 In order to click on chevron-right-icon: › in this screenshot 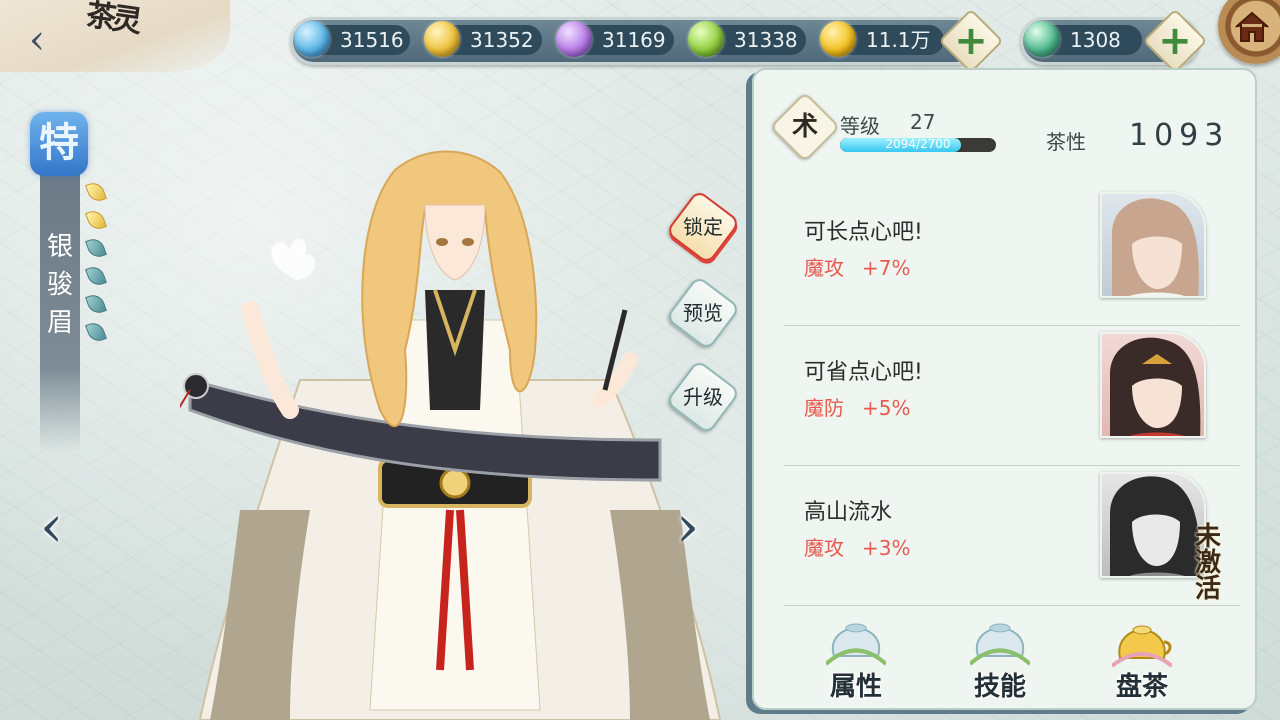, I will do `click(688, 526)`.